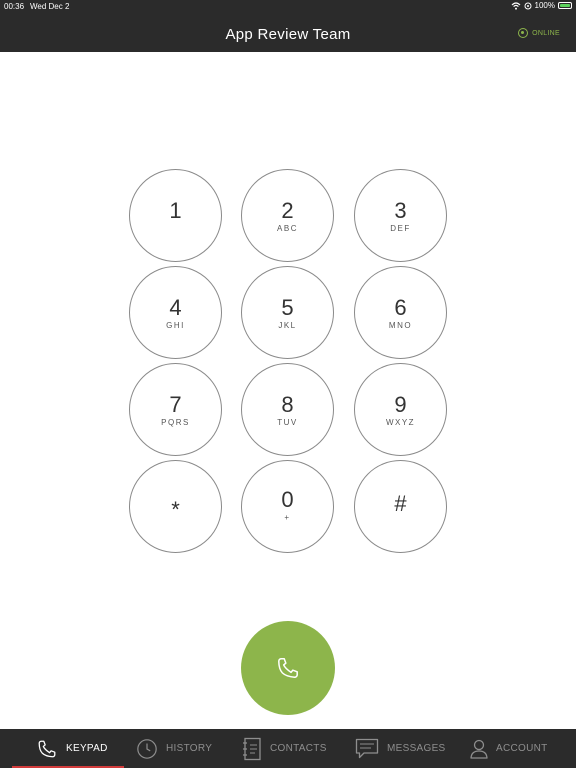  Describe the element at coordinates (515, 5) in the screenshot. I see `wifi-icon` at that location.